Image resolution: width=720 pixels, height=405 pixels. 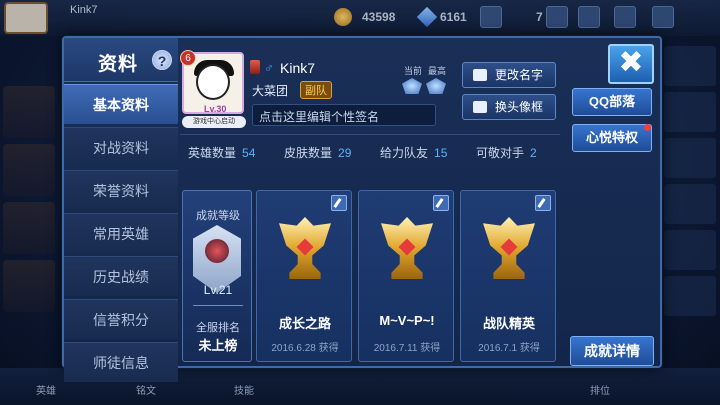 What do you see at coordinates (121, 362) in the screenshot?
I see `tab-mentor-info: 师徒信息` at bounding box center [121, 362].